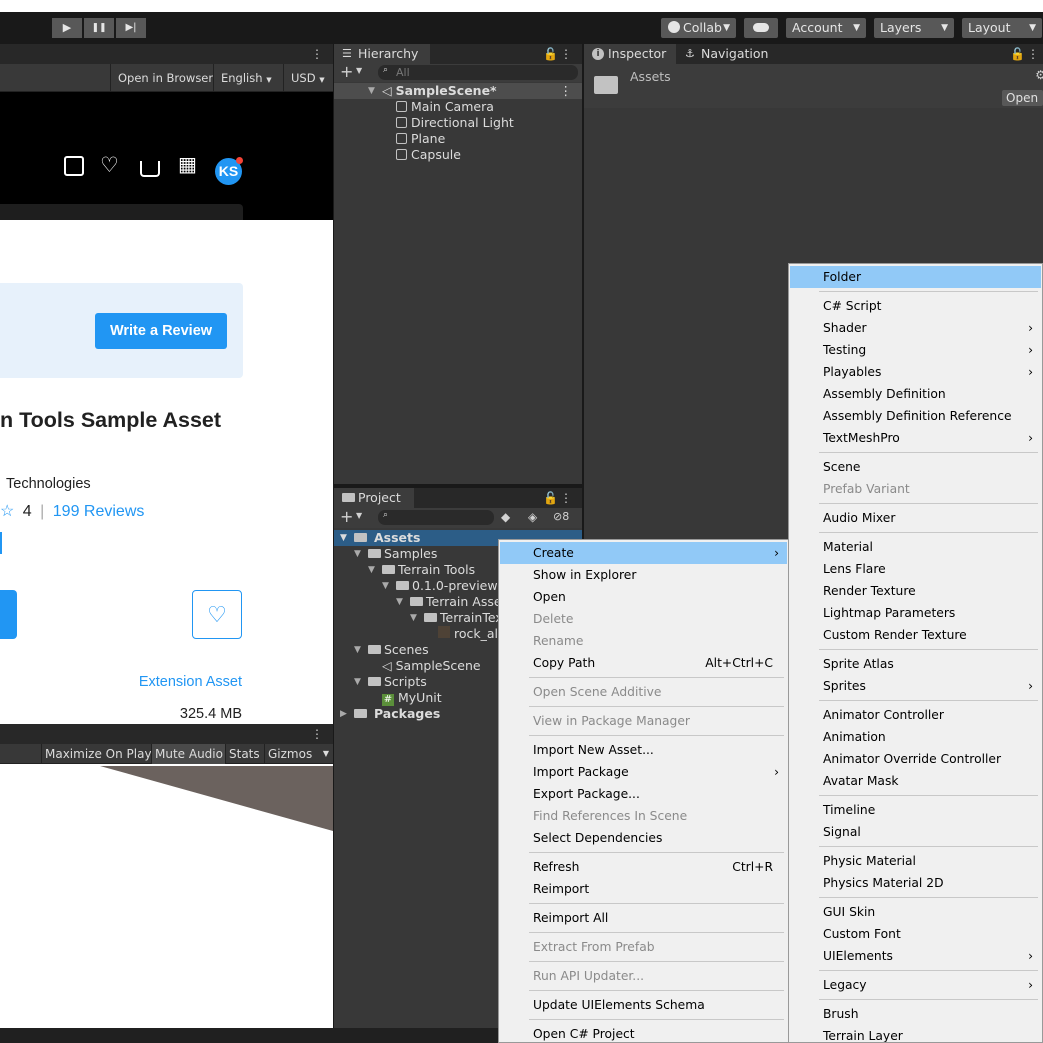  Describe the element at coordinates (915, 372) in the screenshot. I see `menu-item-playables: Playables ›` at that location.